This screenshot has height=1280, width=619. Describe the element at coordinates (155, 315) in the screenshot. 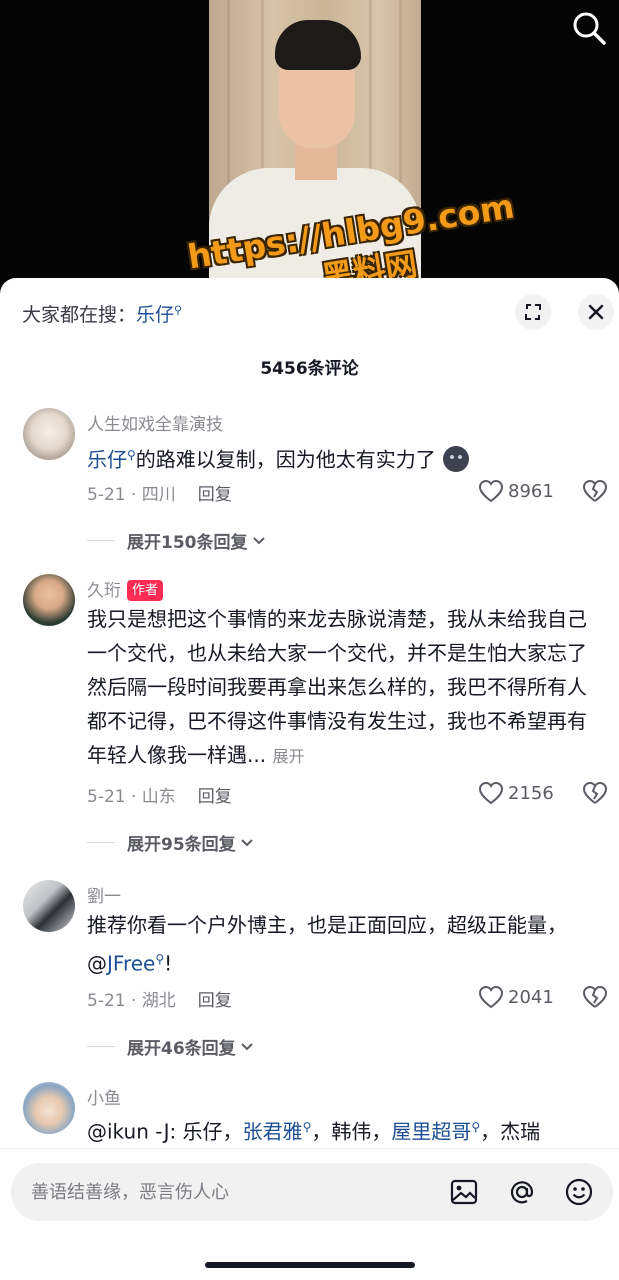

I see `hot-search-term: 乐仔` at that location.